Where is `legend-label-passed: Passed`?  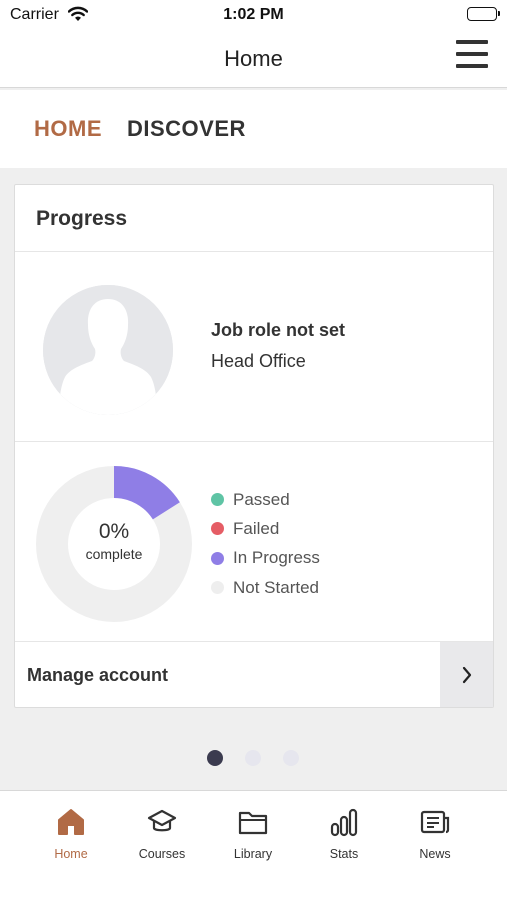 legend-label-passed: Passed is located at coordinates (261, 499).